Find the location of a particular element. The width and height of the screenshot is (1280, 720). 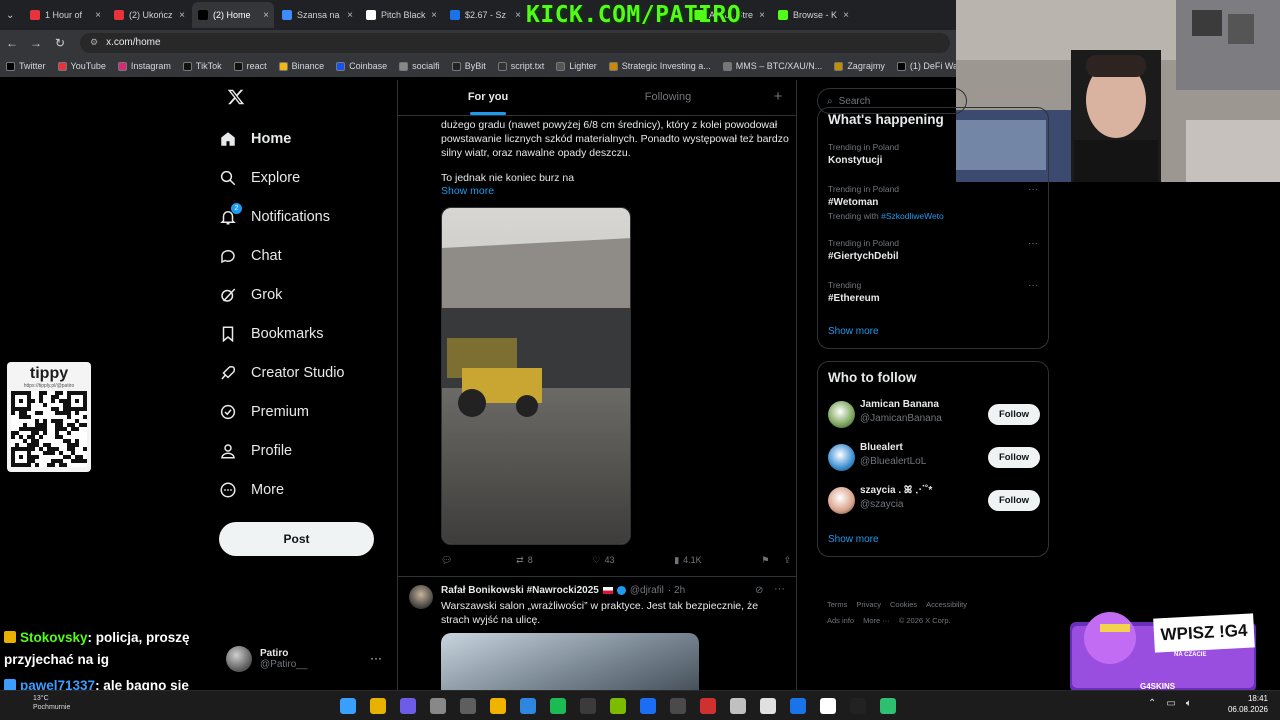

nav-item-profile: Profile is located at coordinates (304, 450).